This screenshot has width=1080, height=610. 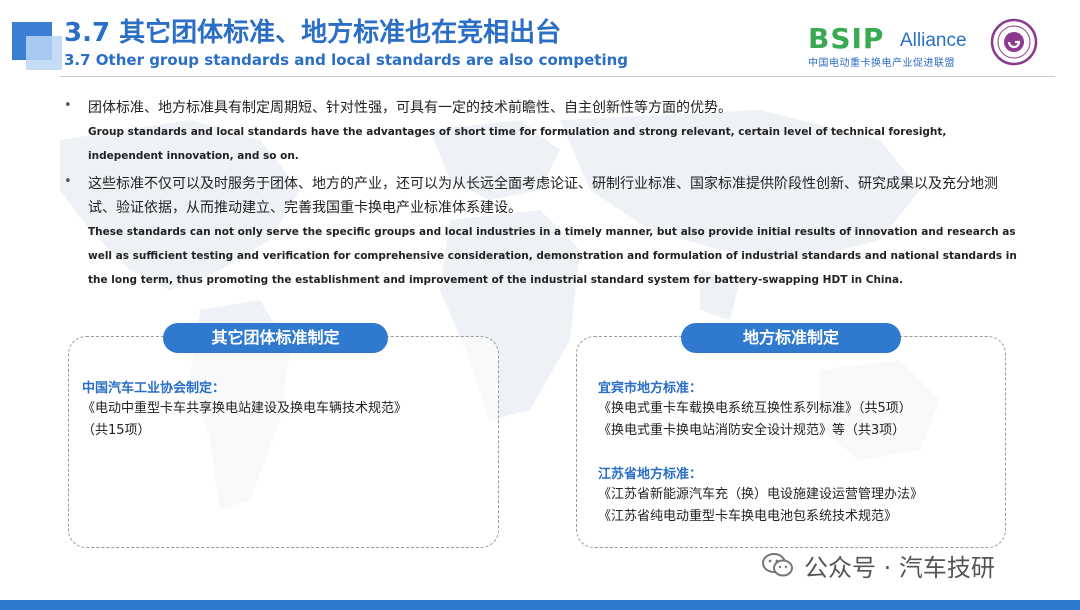 What do you see at coordinates (116, 430) in the screenshot?
I see `standard-item: （共15项）` at bounding box center [116, 430].